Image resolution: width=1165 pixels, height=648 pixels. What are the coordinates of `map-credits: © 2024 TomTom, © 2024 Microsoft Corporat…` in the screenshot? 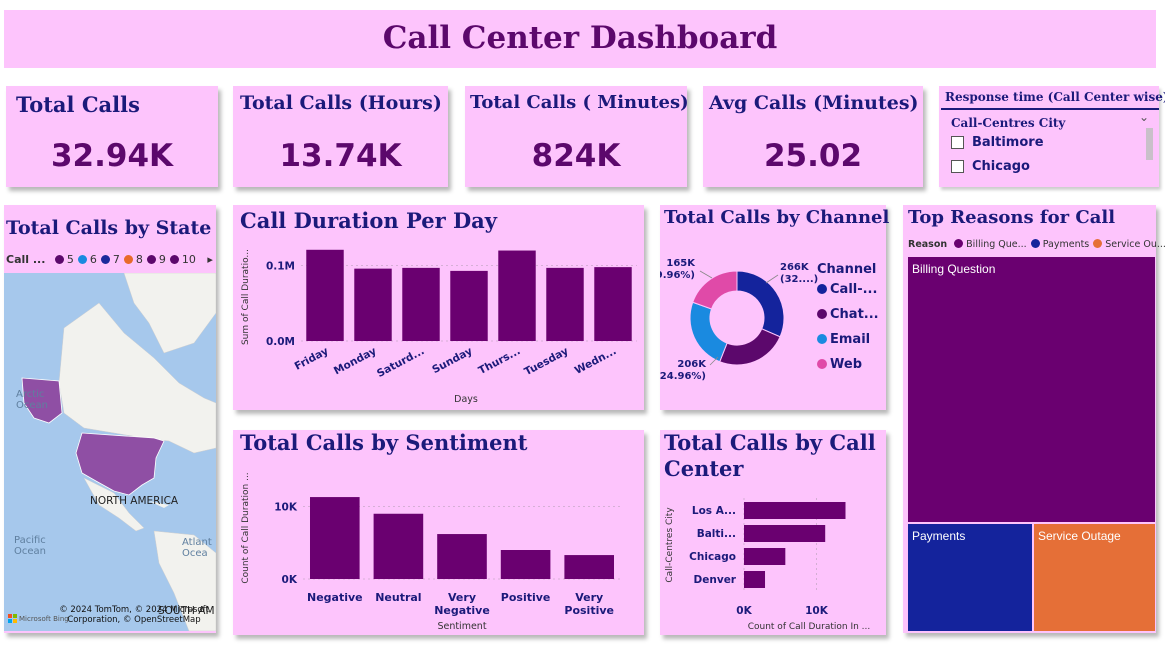 It's located at (134, 615).